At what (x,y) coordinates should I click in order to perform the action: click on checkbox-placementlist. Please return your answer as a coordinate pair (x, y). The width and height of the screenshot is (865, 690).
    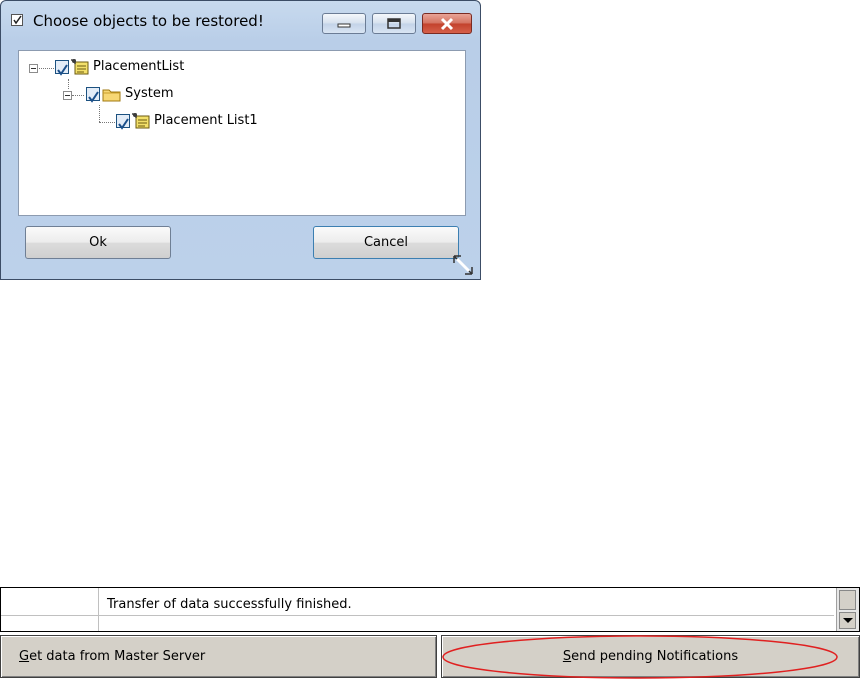
    Looking at the image, I should click on (62, 68).